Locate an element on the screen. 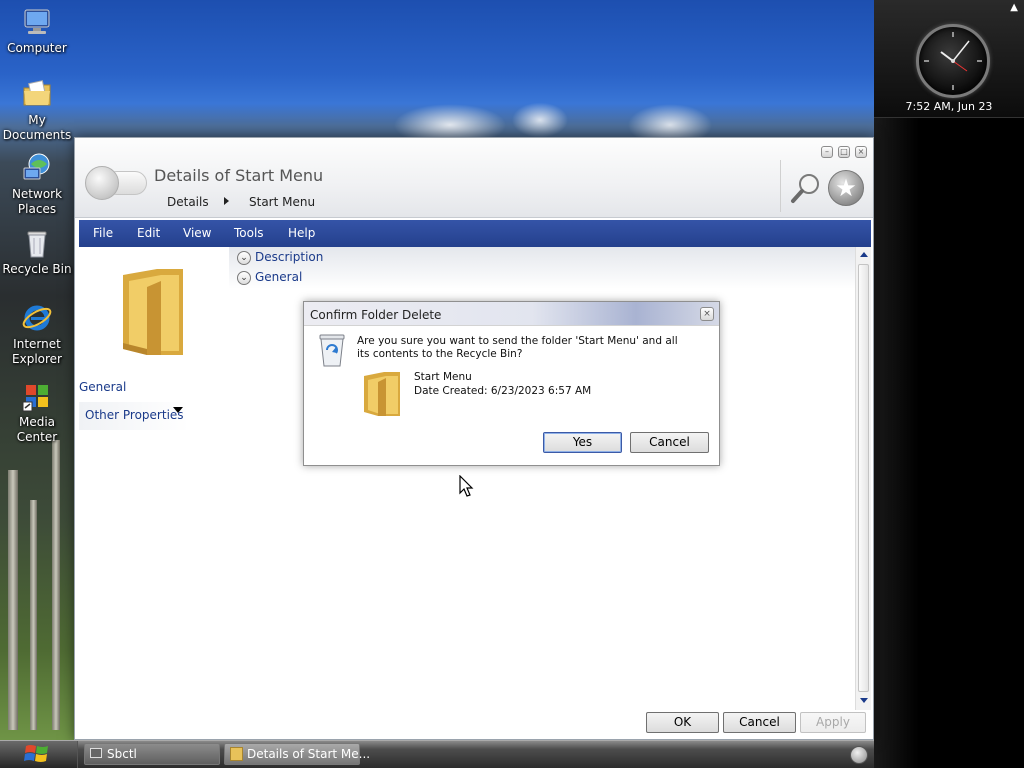 Image resolution: width=1024 pixels, height=768 pixels. desktop-icon-computer: Computer is located at coordinates (37, 31).